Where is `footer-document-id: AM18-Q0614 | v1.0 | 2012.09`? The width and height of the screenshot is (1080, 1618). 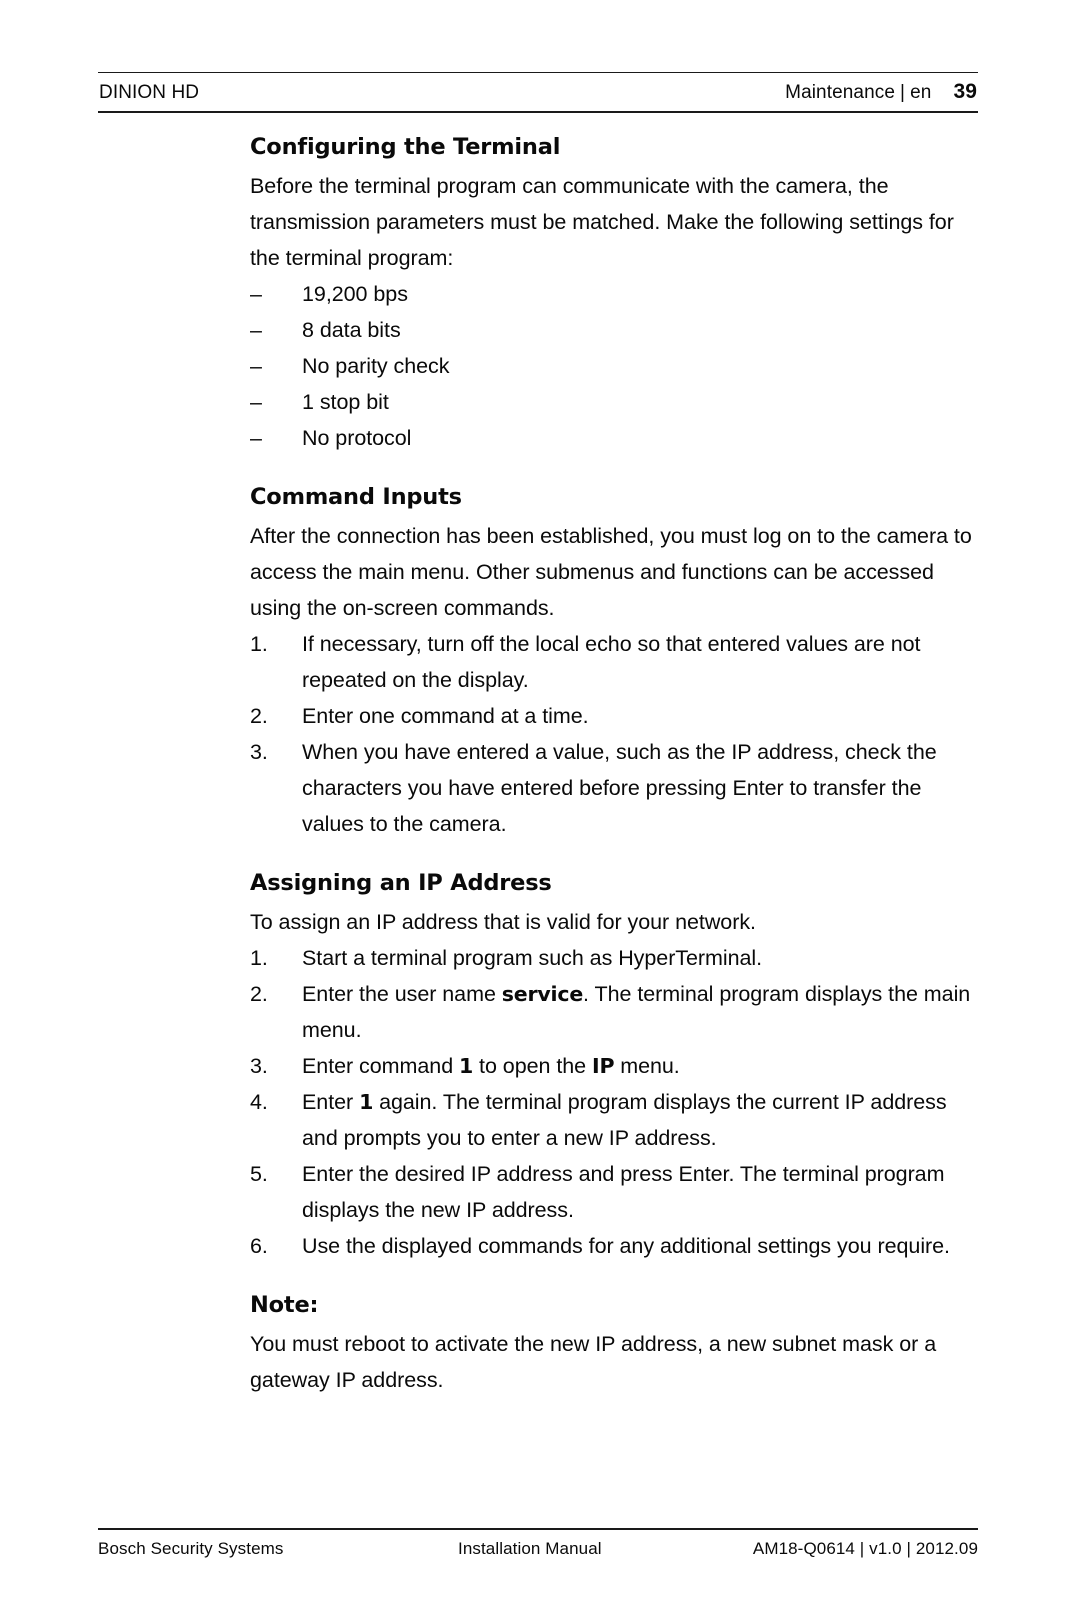 footer-document-id: AM18-Q0614 | v1.0 | 2012.09 is located at coordinates (865, 1548).